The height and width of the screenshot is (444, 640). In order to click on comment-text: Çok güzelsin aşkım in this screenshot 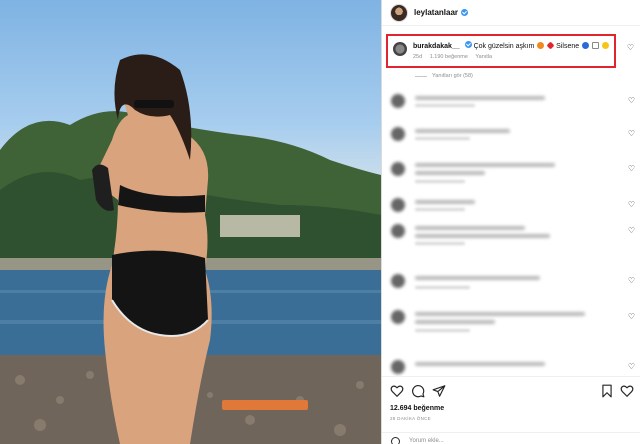, I will do `click(504, 46)`.